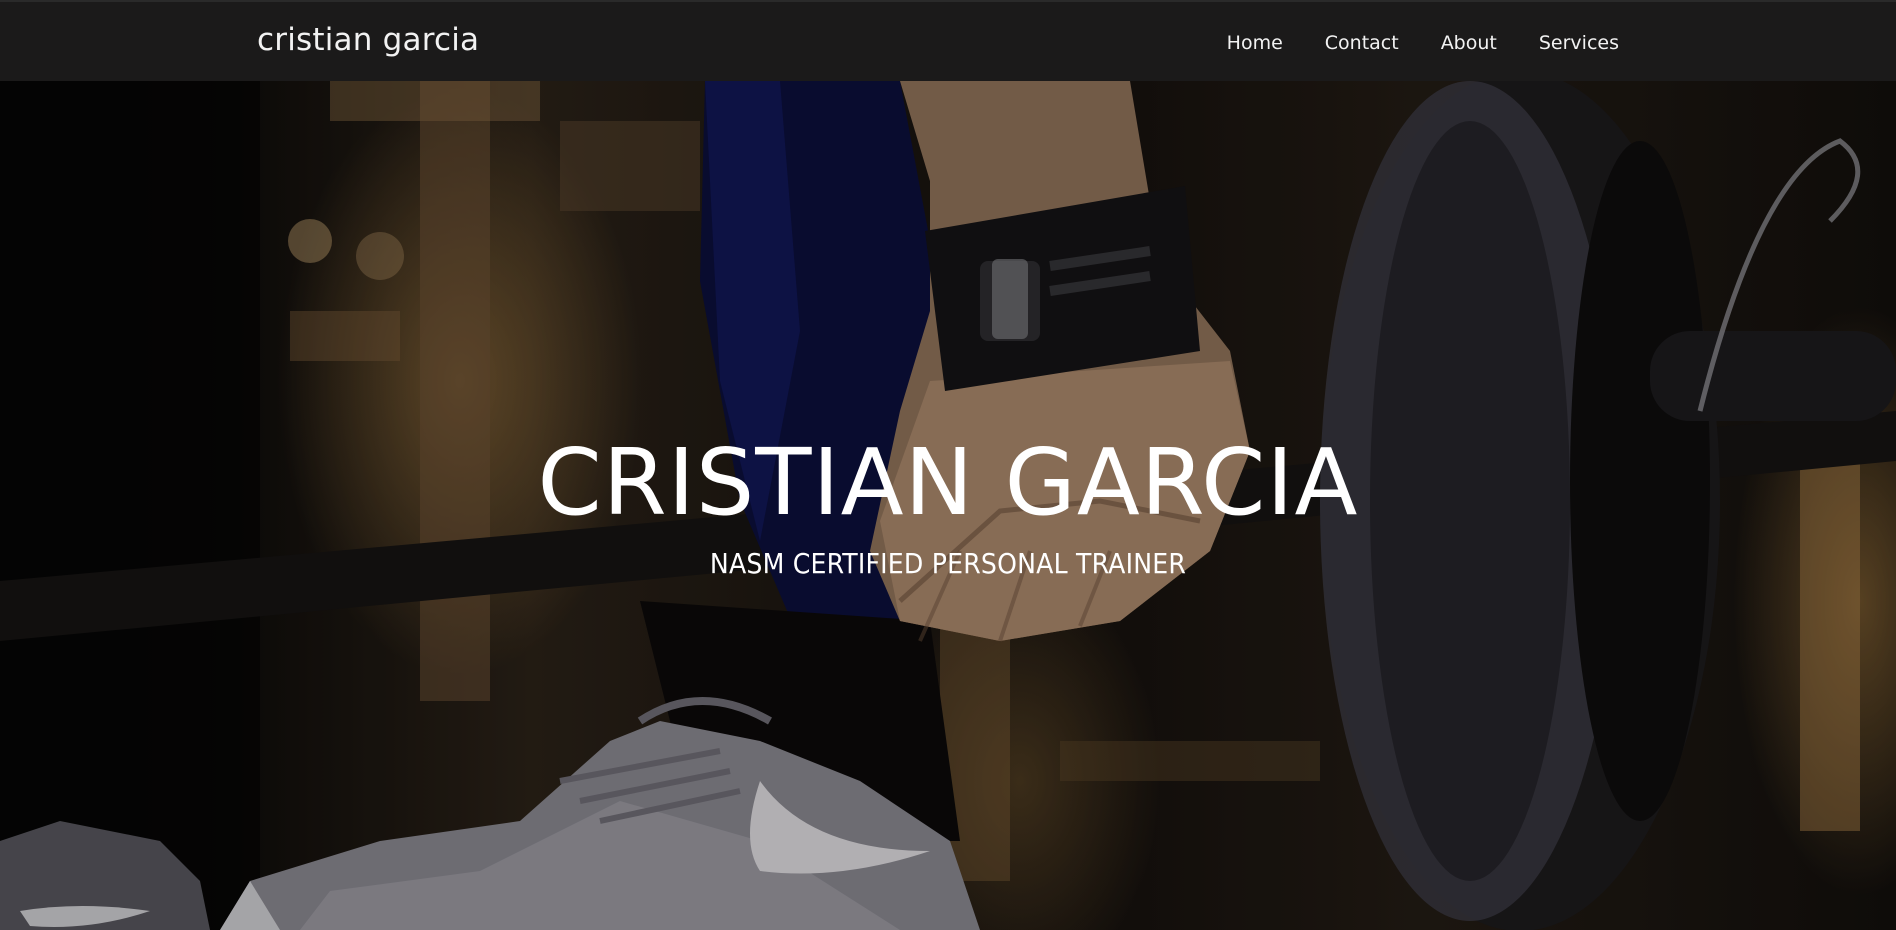 Image resolution: width=1896 pixels, height=930 pixels. Describe the element at coordinates (948, 482) in the screenshot. I see `hero-title: CRISTIAN GARCIA` at that location.